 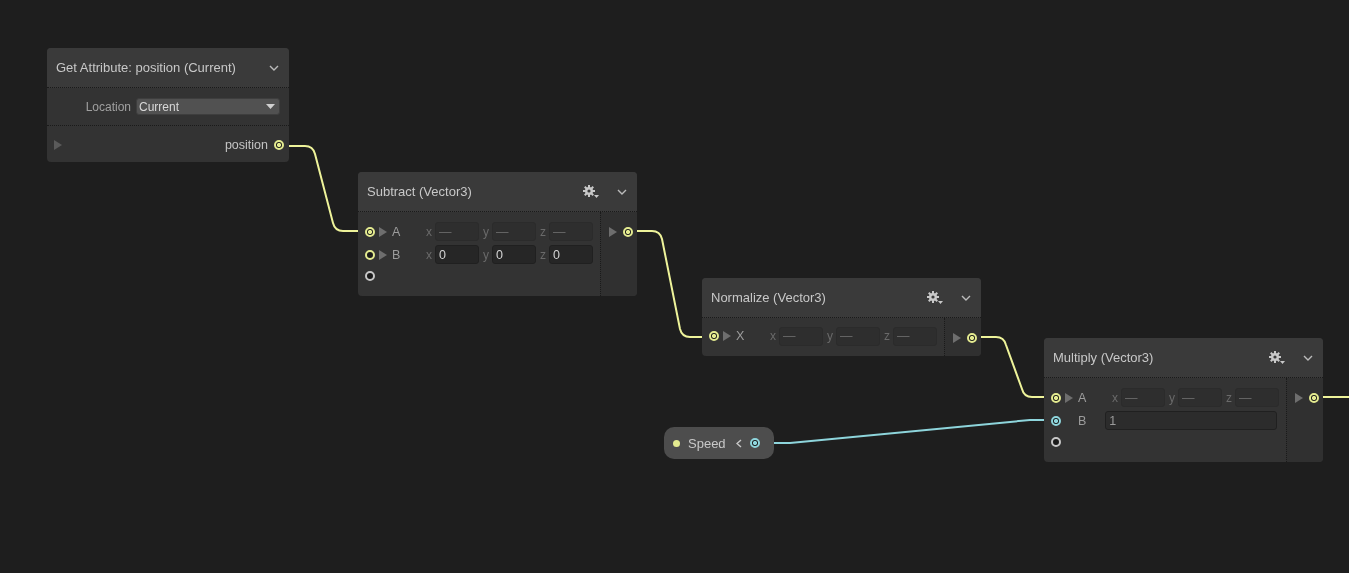 What do you see at coordinates (208, 106) in the screenshot?
I see `location-dropdown: Current` at bounding box center [208, 106].